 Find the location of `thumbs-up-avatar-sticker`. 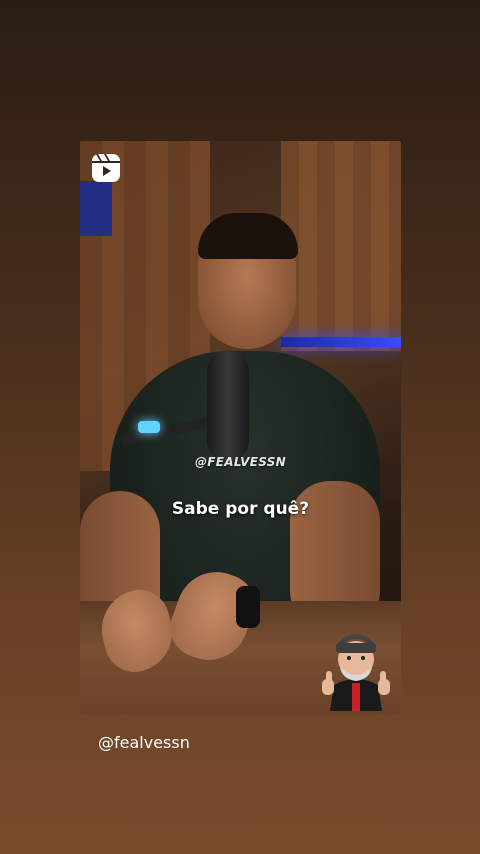

thumbs-up-avatar-sticker is located at coordinates (356, 668).